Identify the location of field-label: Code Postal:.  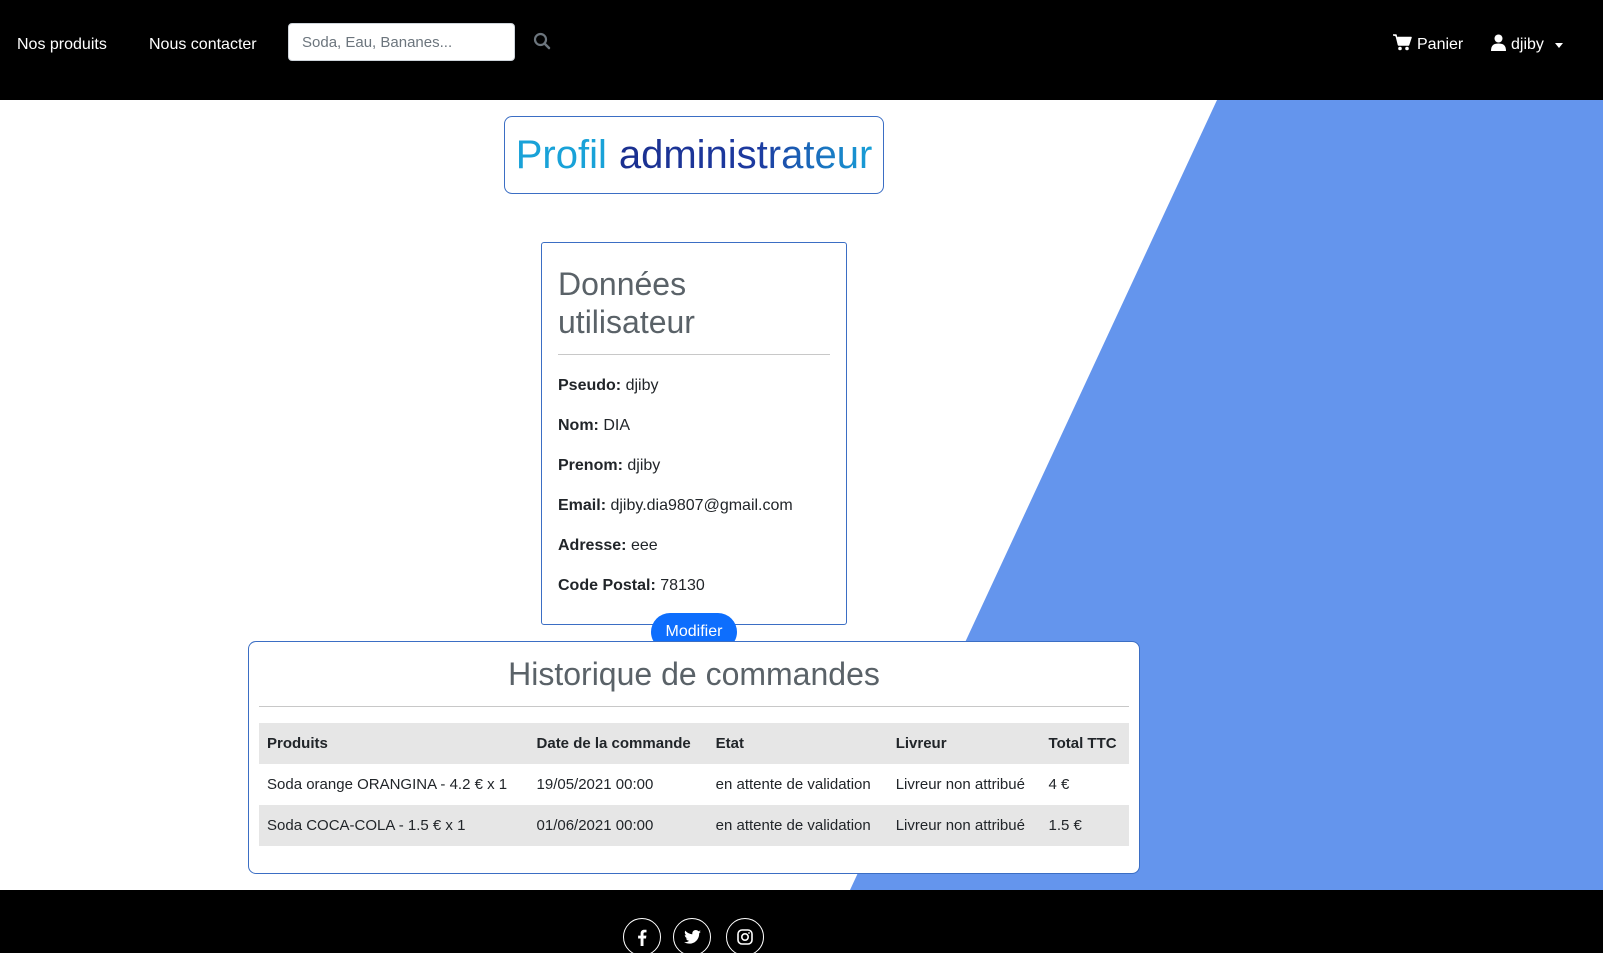
(607, 585).